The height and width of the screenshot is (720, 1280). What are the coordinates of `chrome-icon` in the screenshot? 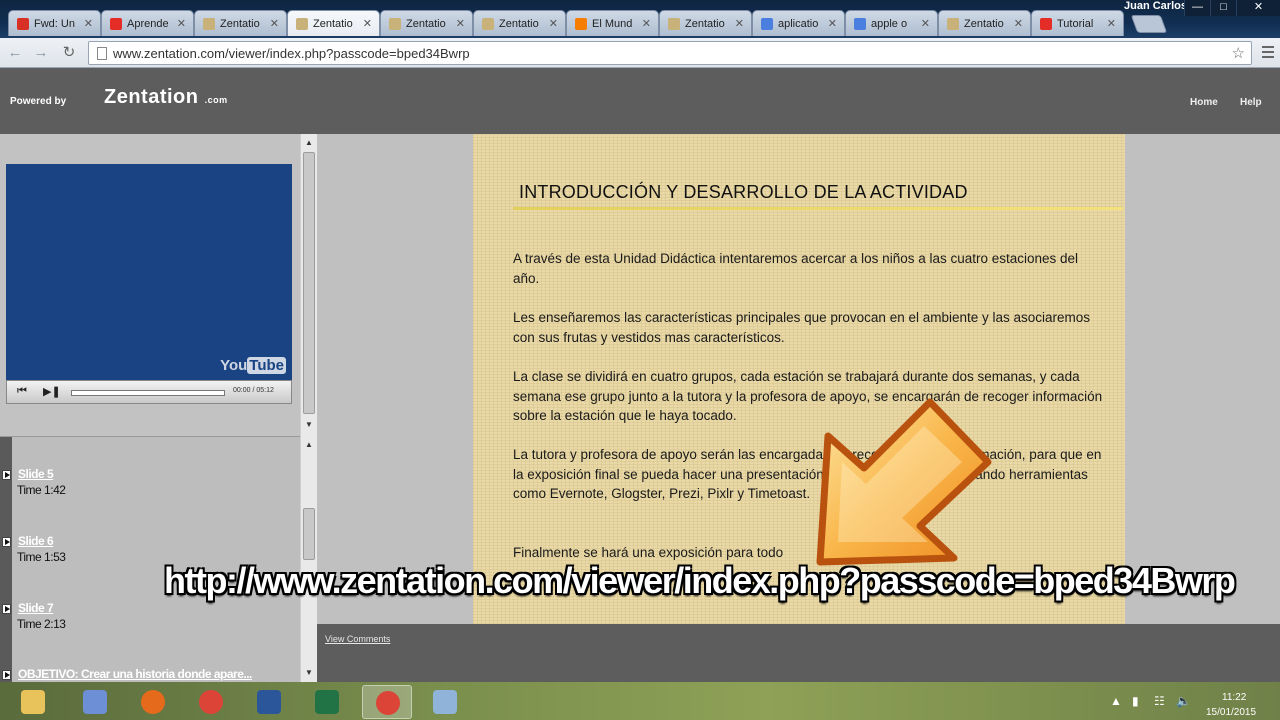 It's located at (388, 703).